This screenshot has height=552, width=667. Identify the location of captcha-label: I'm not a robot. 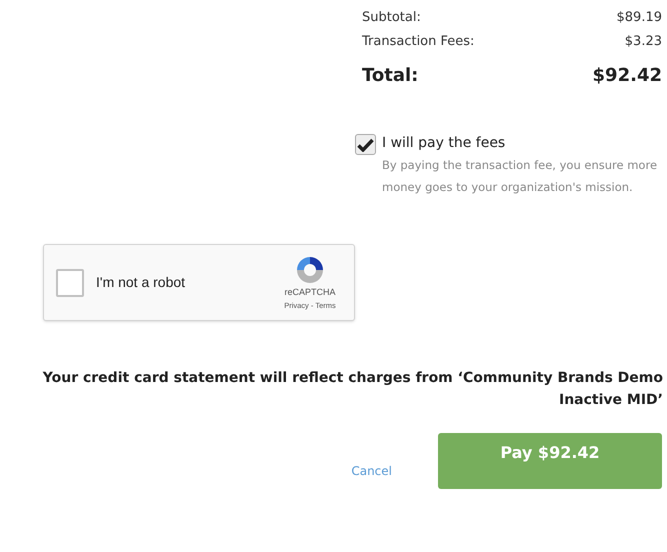
(141, 282).